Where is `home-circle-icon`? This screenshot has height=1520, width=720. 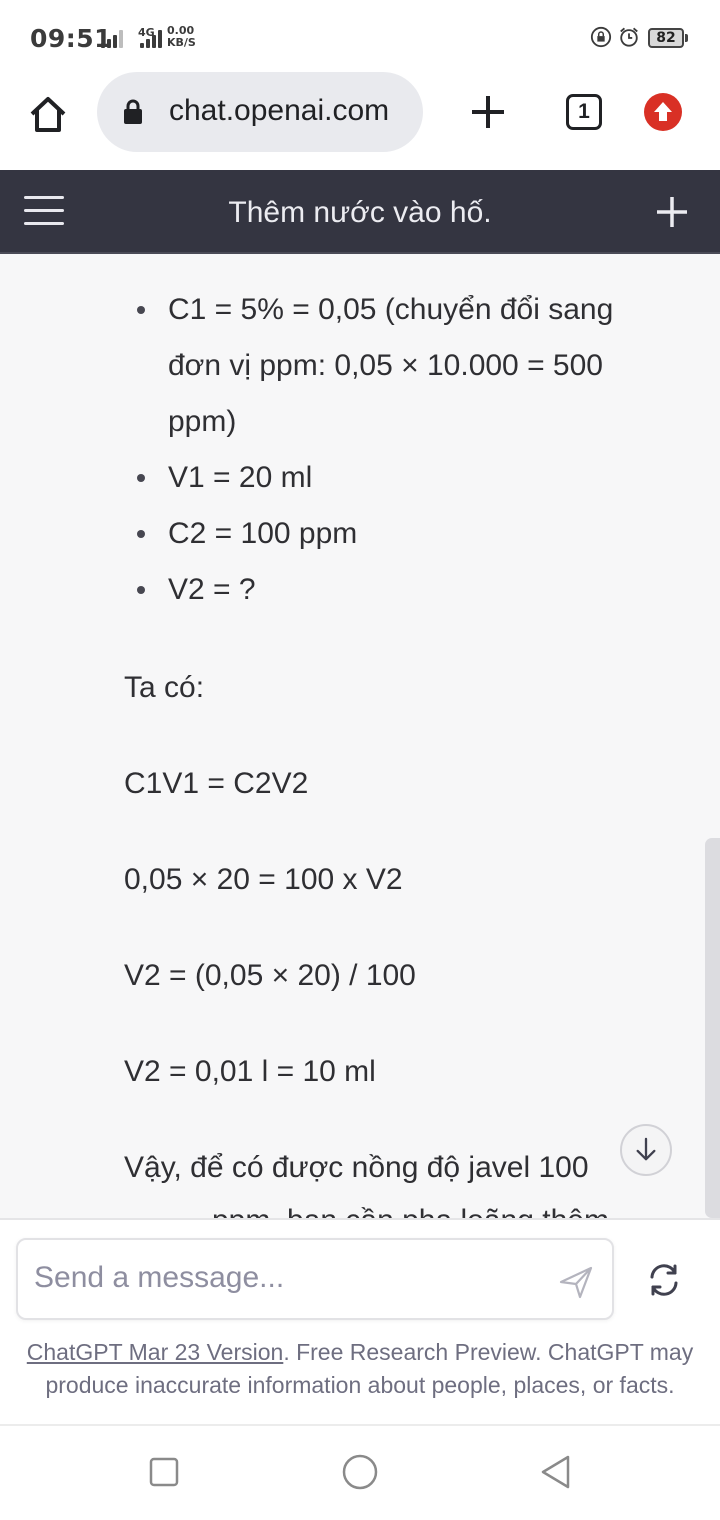
home-circle-icon is located at coordinates (360, 1472).